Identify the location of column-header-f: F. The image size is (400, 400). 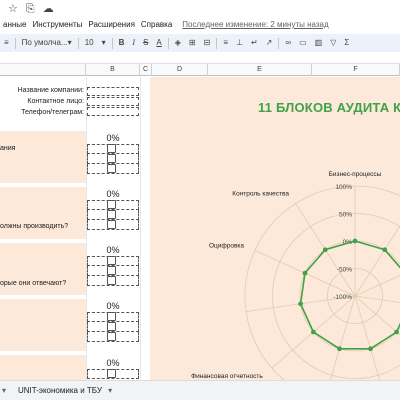
(356, 70).